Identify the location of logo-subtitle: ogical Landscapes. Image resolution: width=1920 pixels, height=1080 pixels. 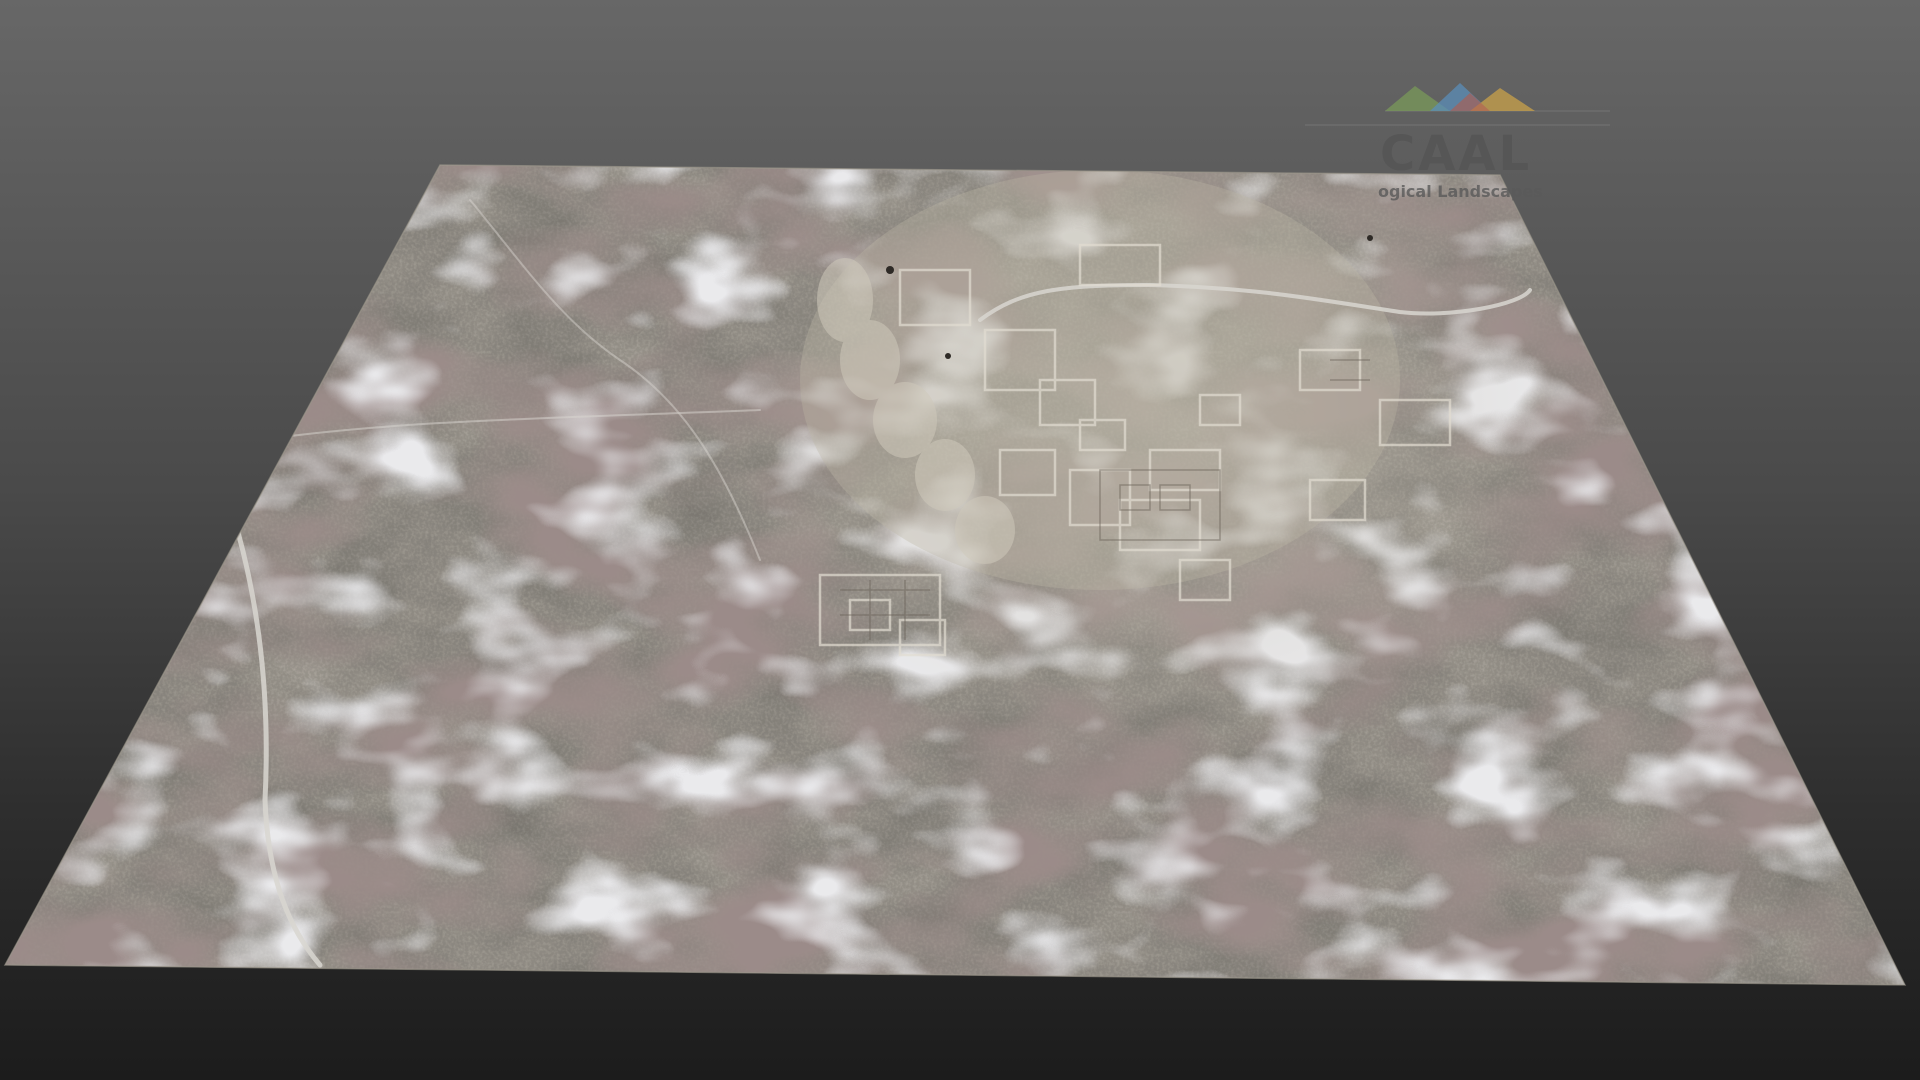
(1460, 191).